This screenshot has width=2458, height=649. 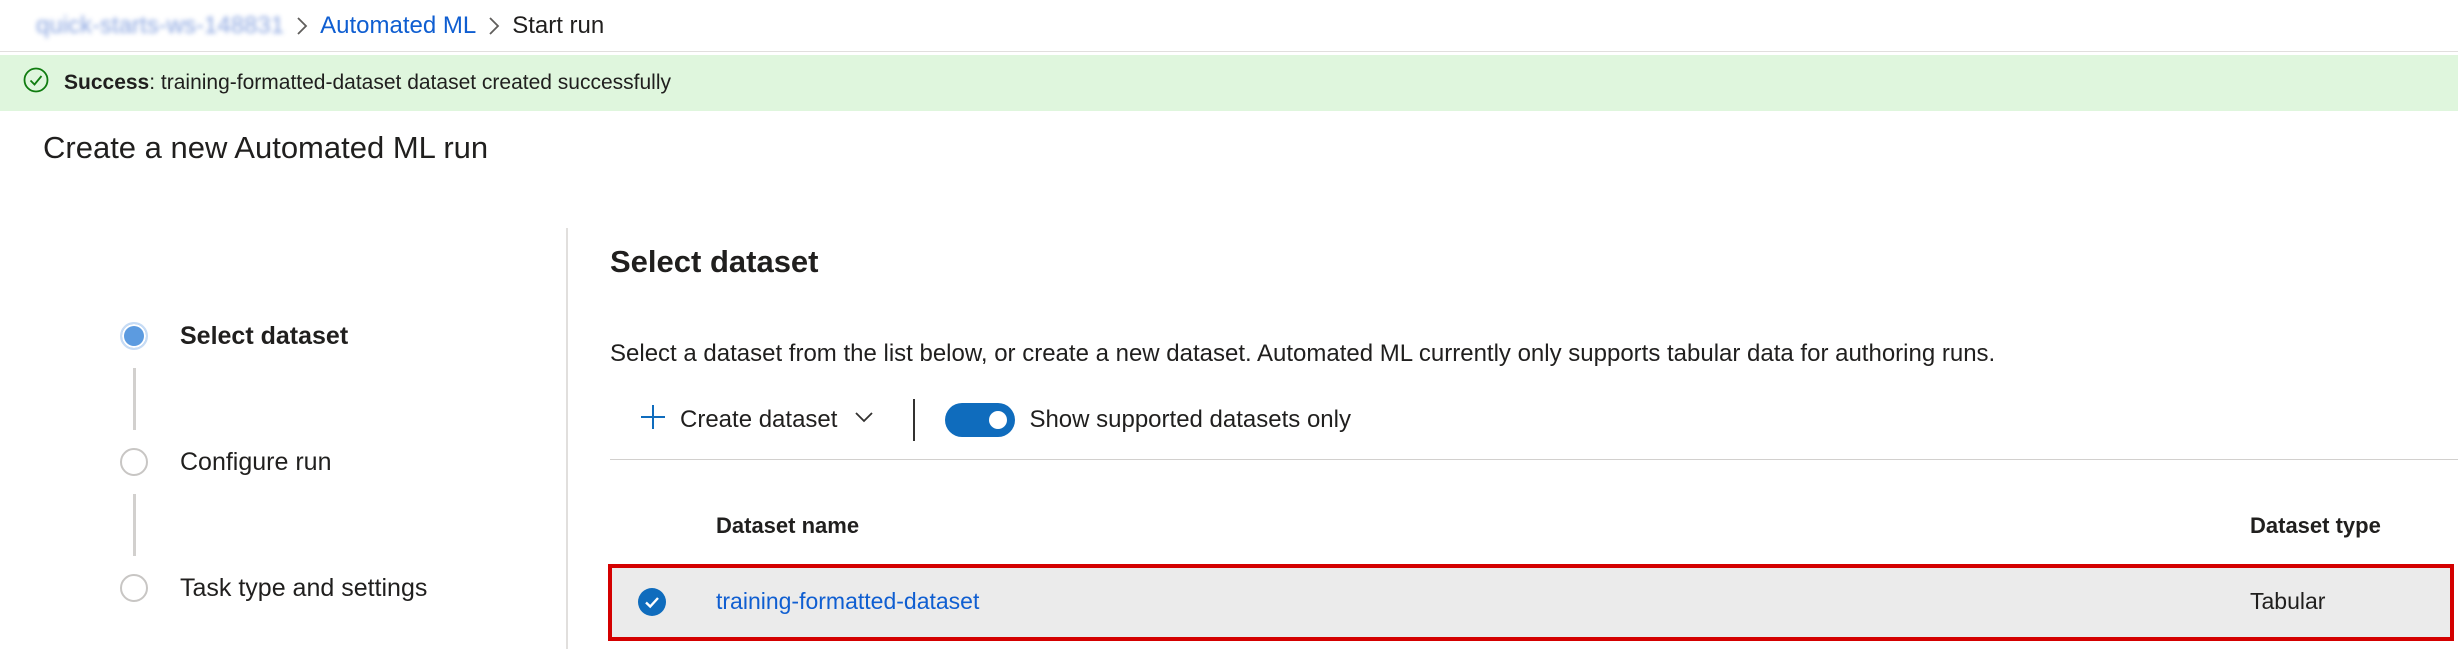 What do you see at coordinates (134, 336) in the screenshot?
I see `step-active-indicator` at bounding box center [134, 336].